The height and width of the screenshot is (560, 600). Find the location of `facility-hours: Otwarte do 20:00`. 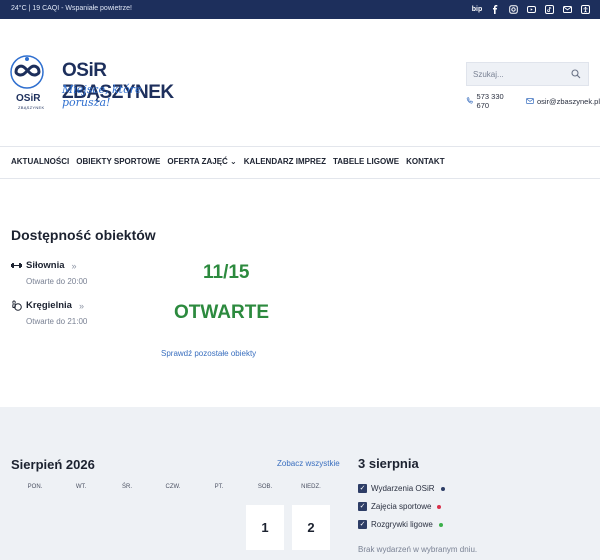

facility-hours: Otwarte do 20:00 is located at coordinates (57, 281).